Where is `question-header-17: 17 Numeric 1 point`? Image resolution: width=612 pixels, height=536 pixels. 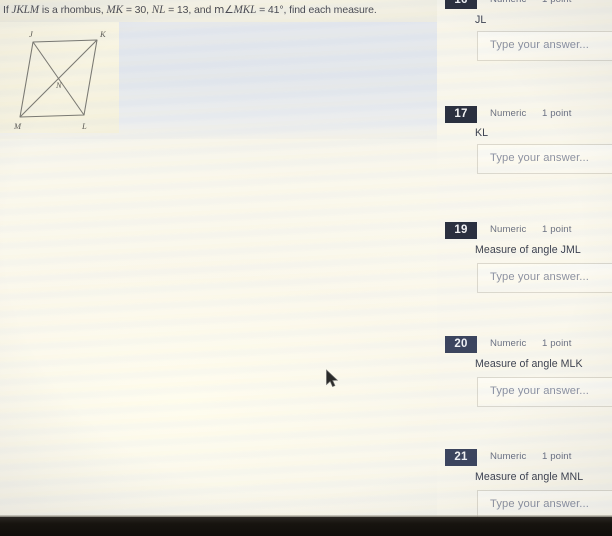 question-header-17: 17 Numeric 1 point is located at coordinates (524, 115).